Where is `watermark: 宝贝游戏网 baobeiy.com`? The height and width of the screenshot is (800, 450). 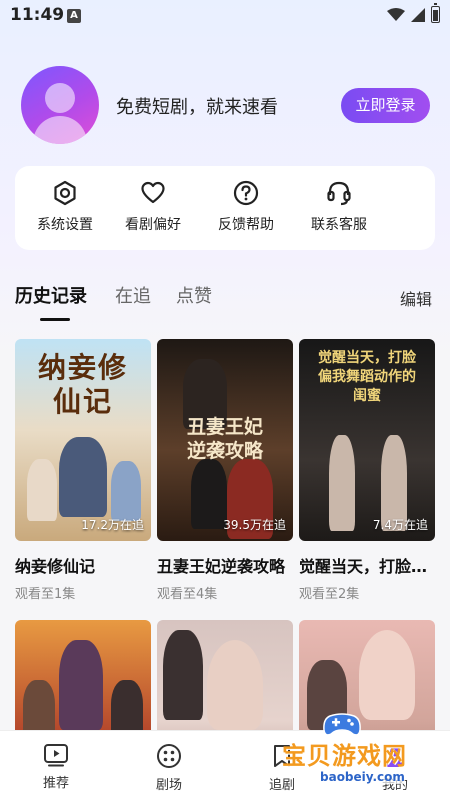 watermark: 宝贝游戏网 baobeiy.com is located at coordinates (359, 753).